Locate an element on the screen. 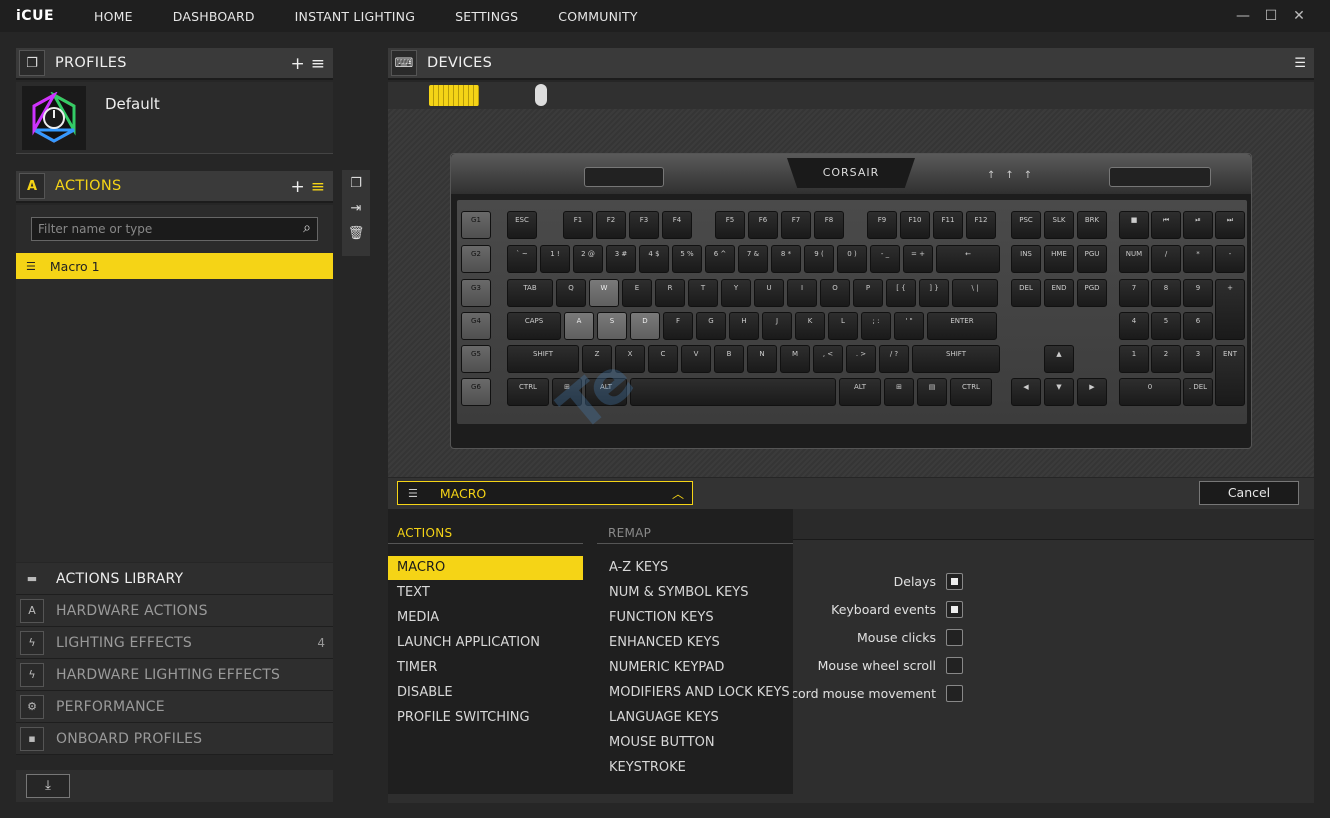 Image resolution: width=1330 pixels, height=818 pixels. keyboard-key: 6 is located at coordinates (1198, 326).